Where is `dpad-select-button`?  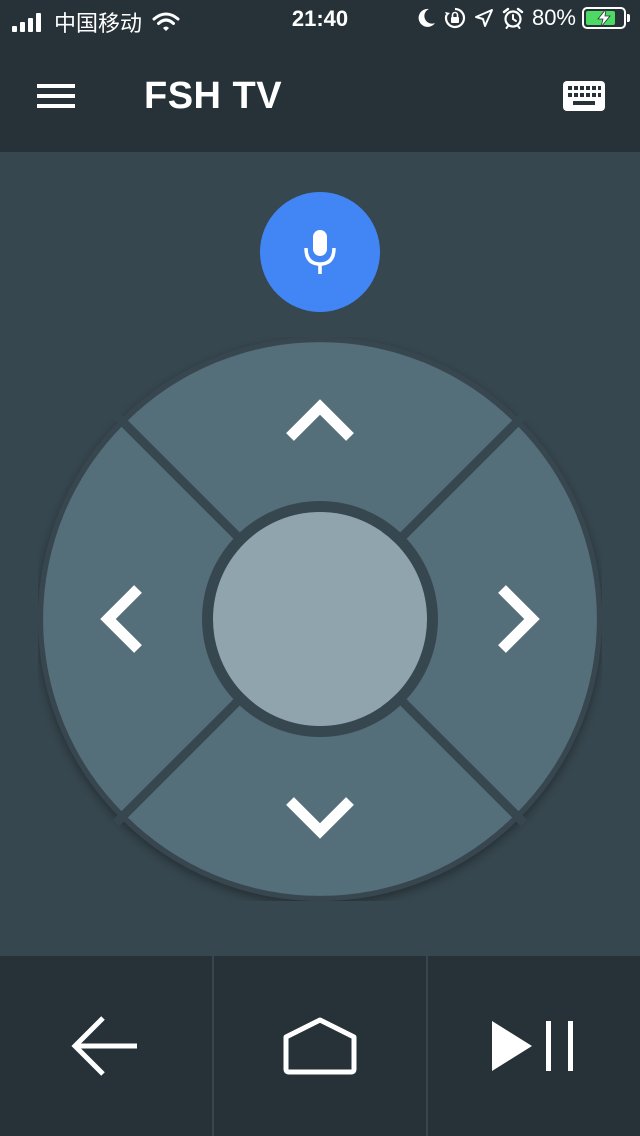 dpad-select-button is located at coordinates (320, 619).